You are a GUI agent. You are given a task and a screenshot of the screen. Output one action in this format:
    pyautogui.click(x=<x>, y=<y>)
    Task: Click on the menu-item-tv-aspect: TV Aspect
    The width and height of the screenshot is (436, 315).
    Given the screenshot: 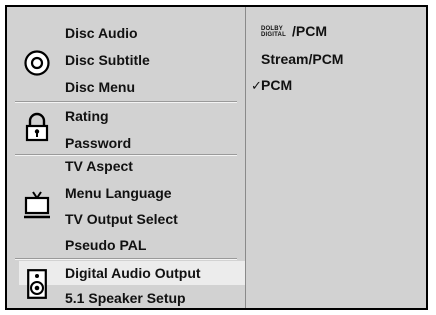 What is the action you would take?
    pyautogui.click(x=99, y=166)
    